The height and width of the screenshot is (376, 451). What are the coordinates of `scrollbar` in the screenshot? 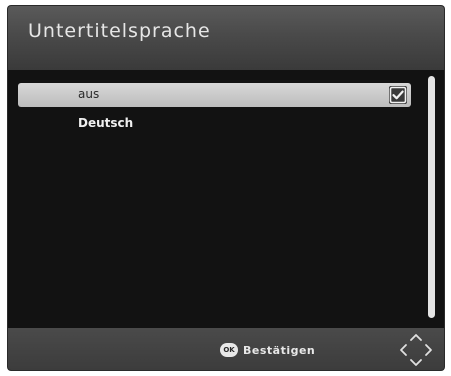 It's located at (431, 197).